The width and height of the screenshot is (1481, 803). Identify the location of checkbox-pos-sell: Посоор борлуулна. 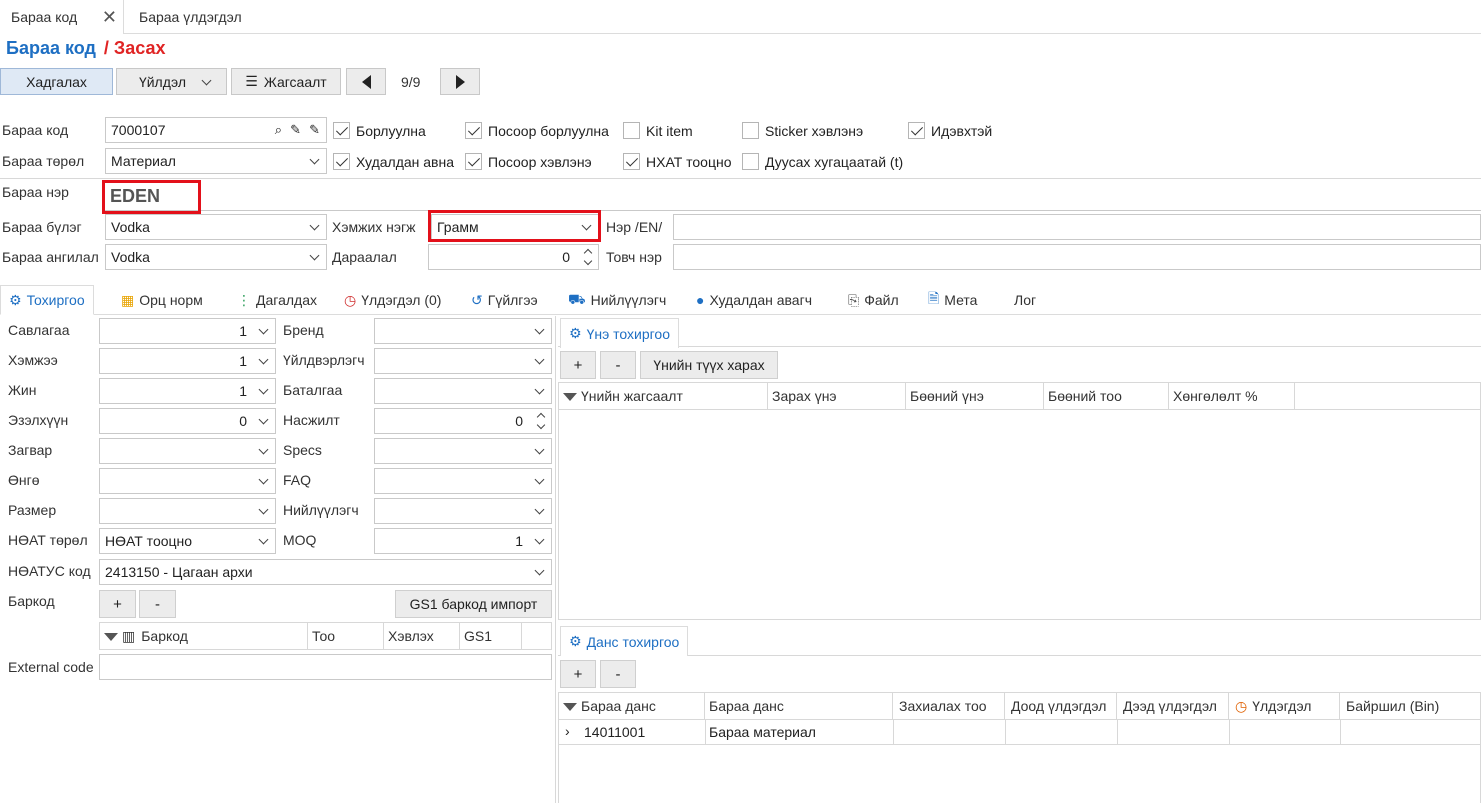
(537, 130).